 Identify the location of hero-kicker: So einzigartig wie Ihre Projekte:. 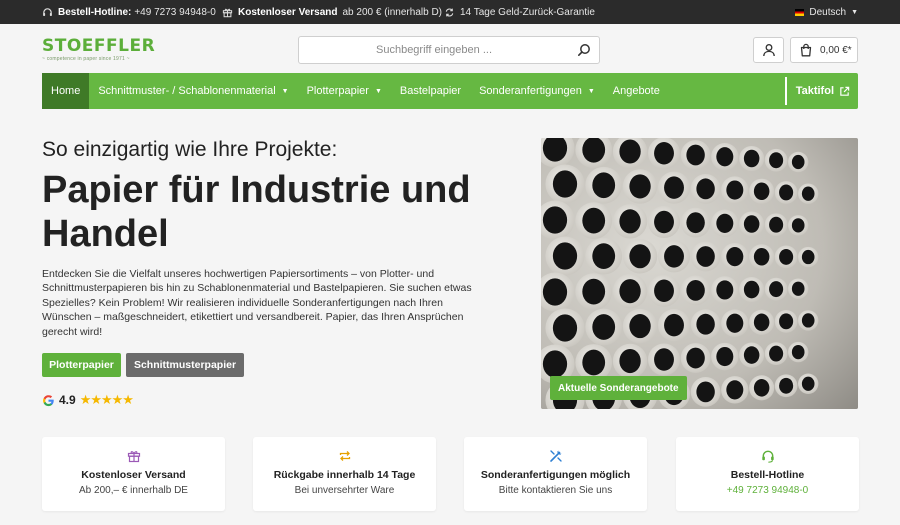
(190, 149).